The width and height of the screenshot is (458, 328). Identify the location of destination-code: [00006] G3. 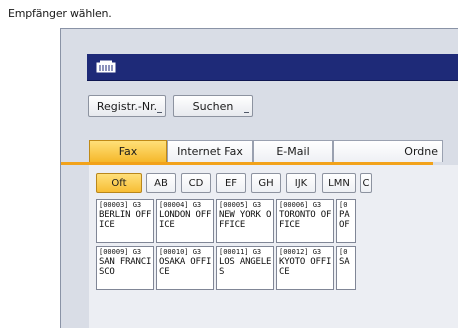
(300, 205).